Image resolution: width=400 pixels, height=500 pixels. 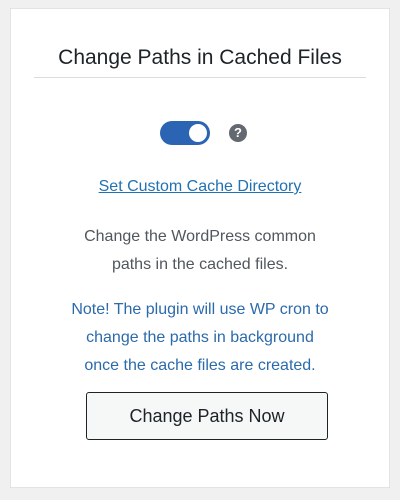 I want to click on toggle-row: ?, so click(x=200, y=134).